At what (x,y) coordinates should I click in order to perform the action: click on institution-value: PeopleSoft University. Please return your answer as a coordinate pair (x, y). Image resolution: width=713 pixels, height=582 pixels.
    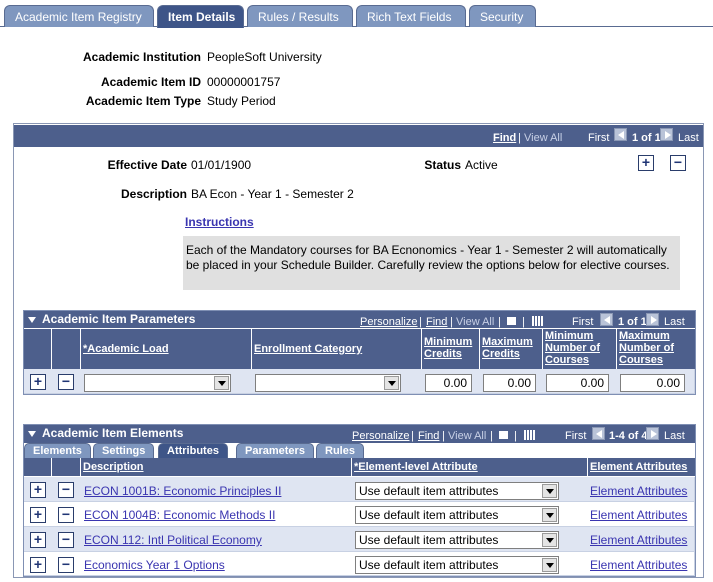
    Looking at the image, I should click on (264, 57).